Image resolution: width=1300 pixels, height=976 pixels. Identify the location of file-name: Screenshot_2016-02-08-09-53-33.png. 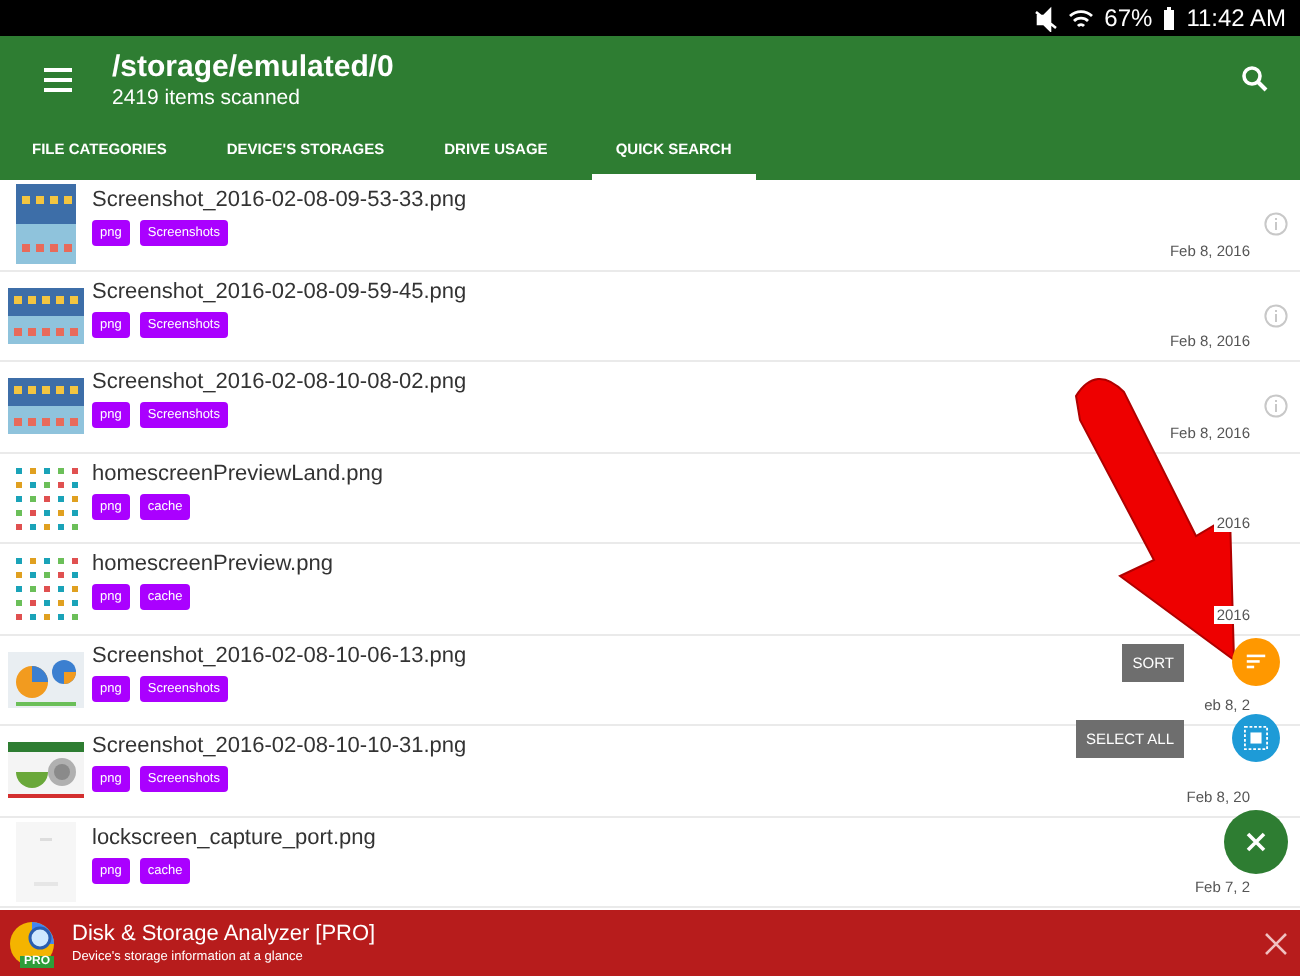
(279, 200).